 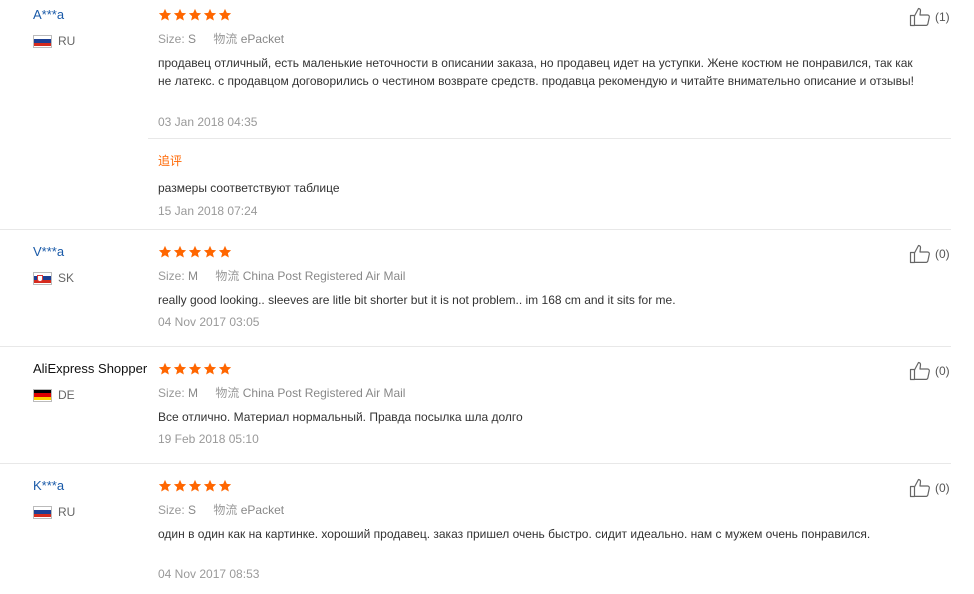 I want to click on reviewer-country: SK, so click(x=53, y=278).